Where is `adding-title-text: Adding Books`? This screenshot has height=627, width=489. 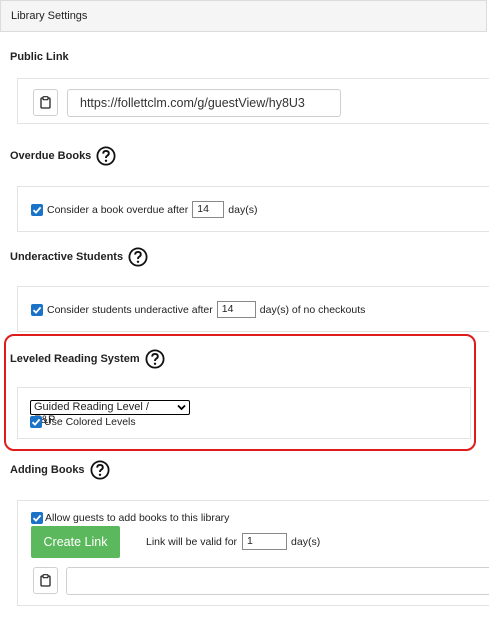 adding-title-text: Adding Books is located at coordinates (47, 470).